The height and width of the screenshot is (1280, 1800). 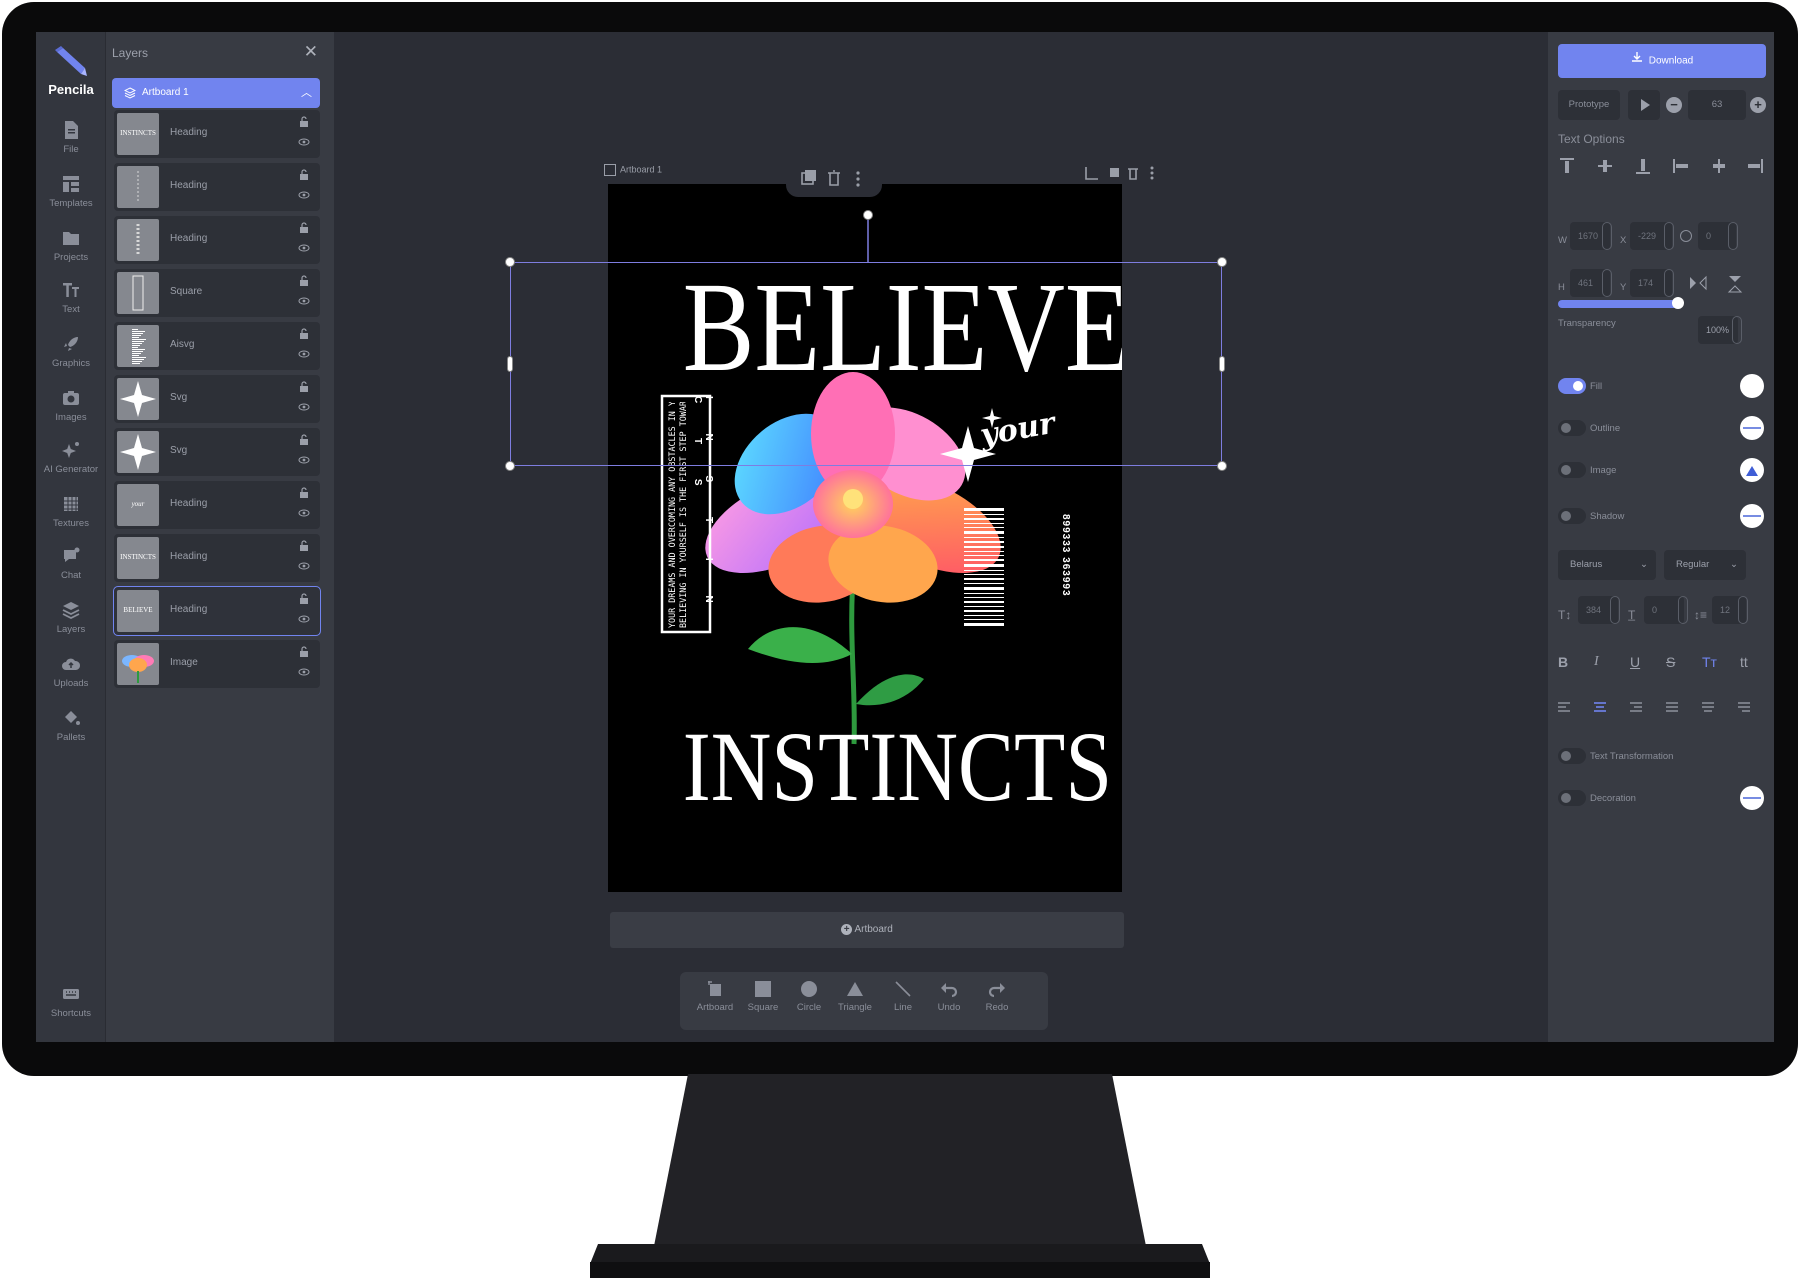 What do you see at coordinates (1674, 105) in the screenshot?
I see `zoom-out-icon: −` at bounding box center [1674, 105].